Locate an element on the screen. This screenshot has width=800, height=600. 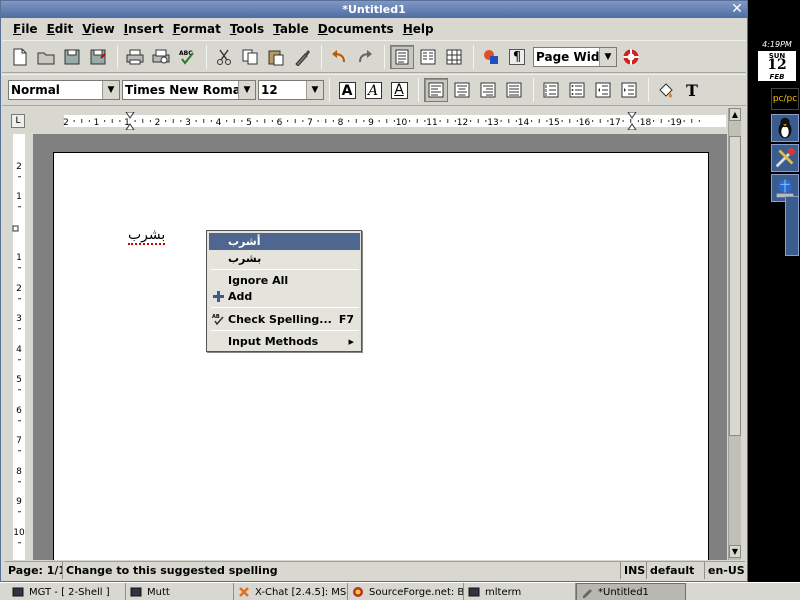
underline-icon: A is located at coordinates (399, 90).